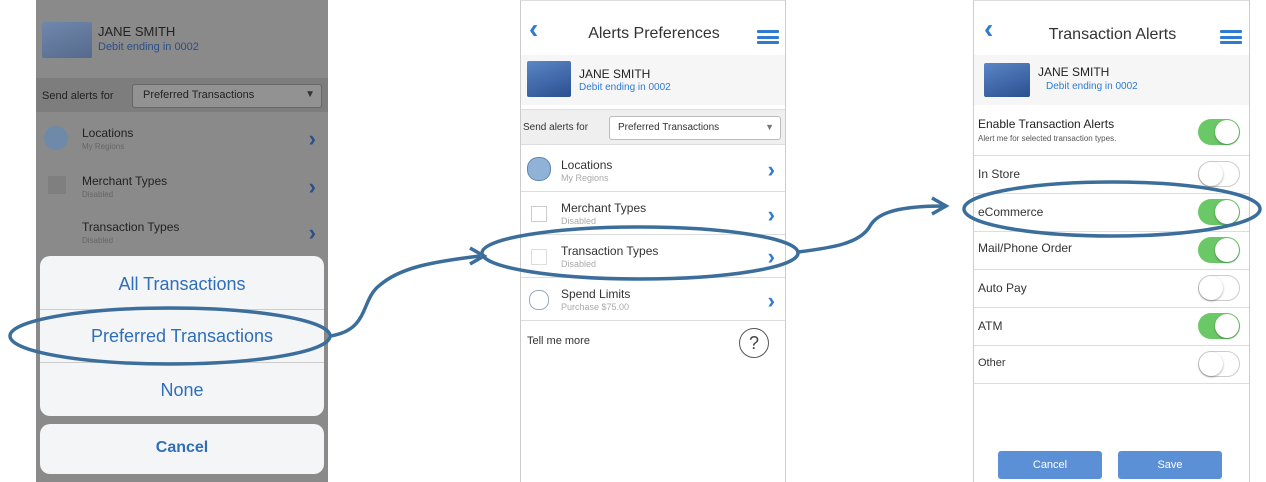  I want to click on enable-alerts-label: Enable Transaction Alerts, so click(1046, 124).